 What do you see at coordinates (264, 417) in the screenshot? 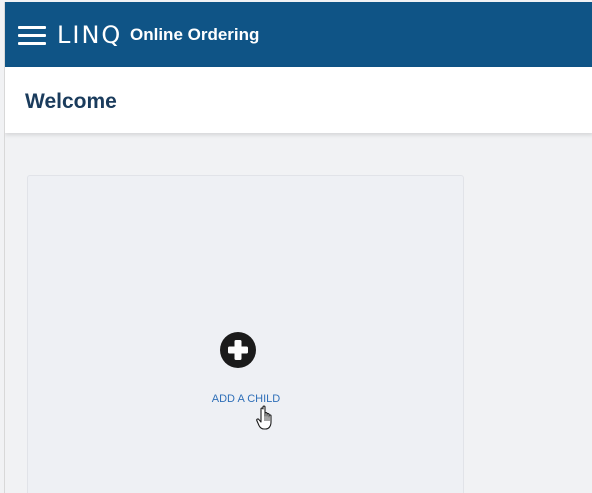
I see `hand-pointer-cursor-icon` at bounding box center [264, 417].